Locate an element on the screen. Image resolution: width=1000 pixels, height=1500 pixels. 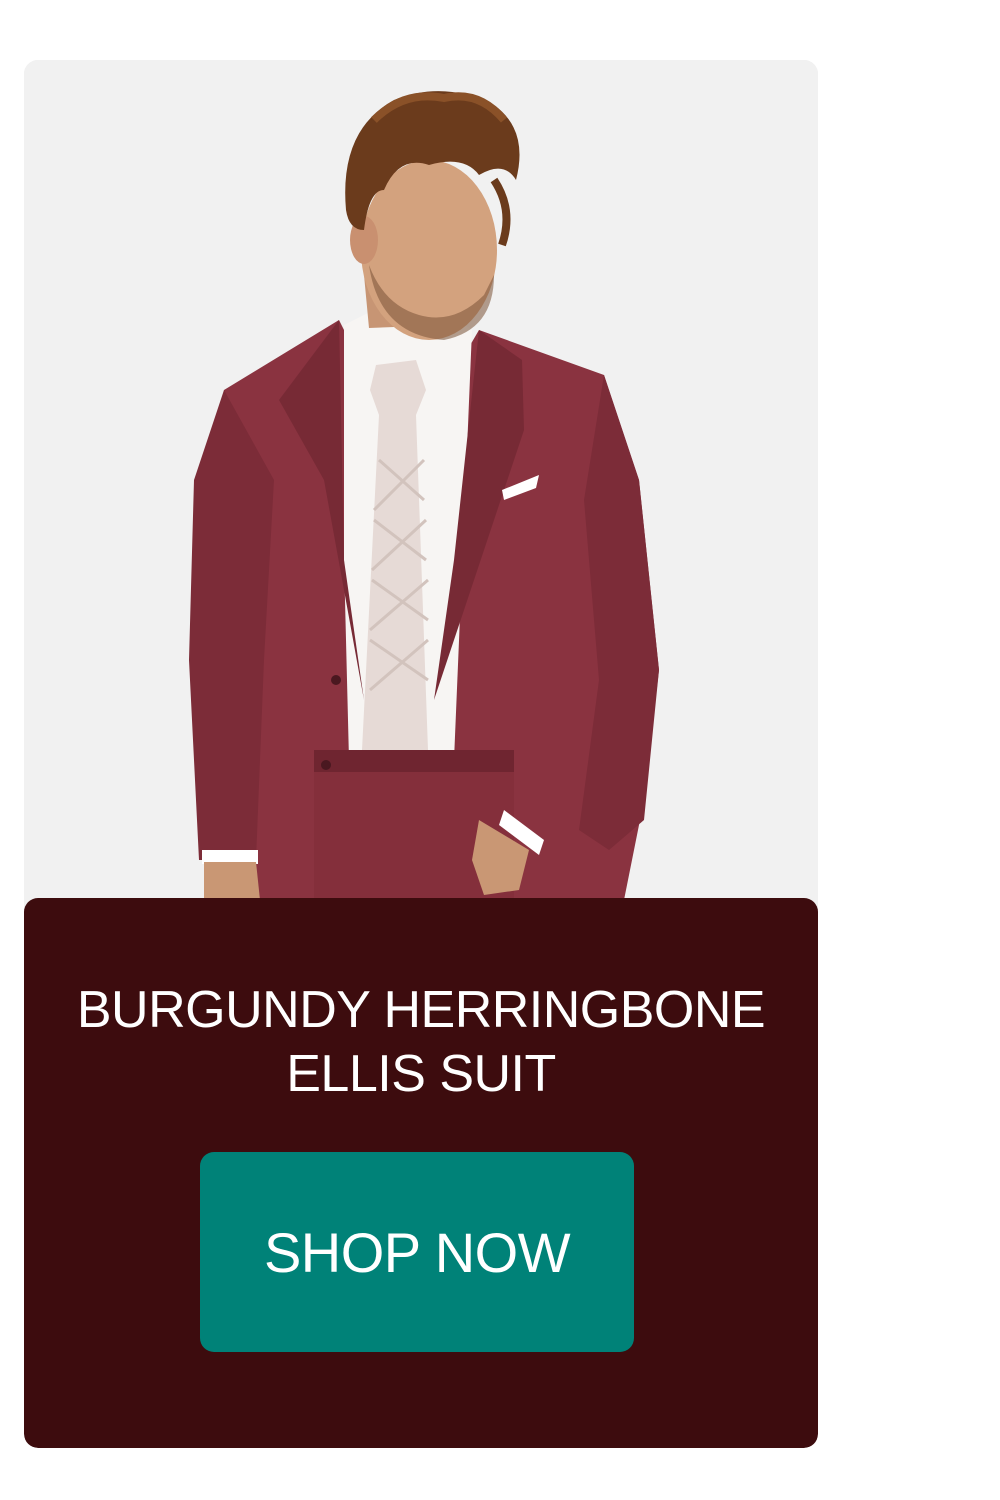
product-title: BURGUNDY HERRINGBONE ELLIS SUIT is located at coordinates (421, 1042).